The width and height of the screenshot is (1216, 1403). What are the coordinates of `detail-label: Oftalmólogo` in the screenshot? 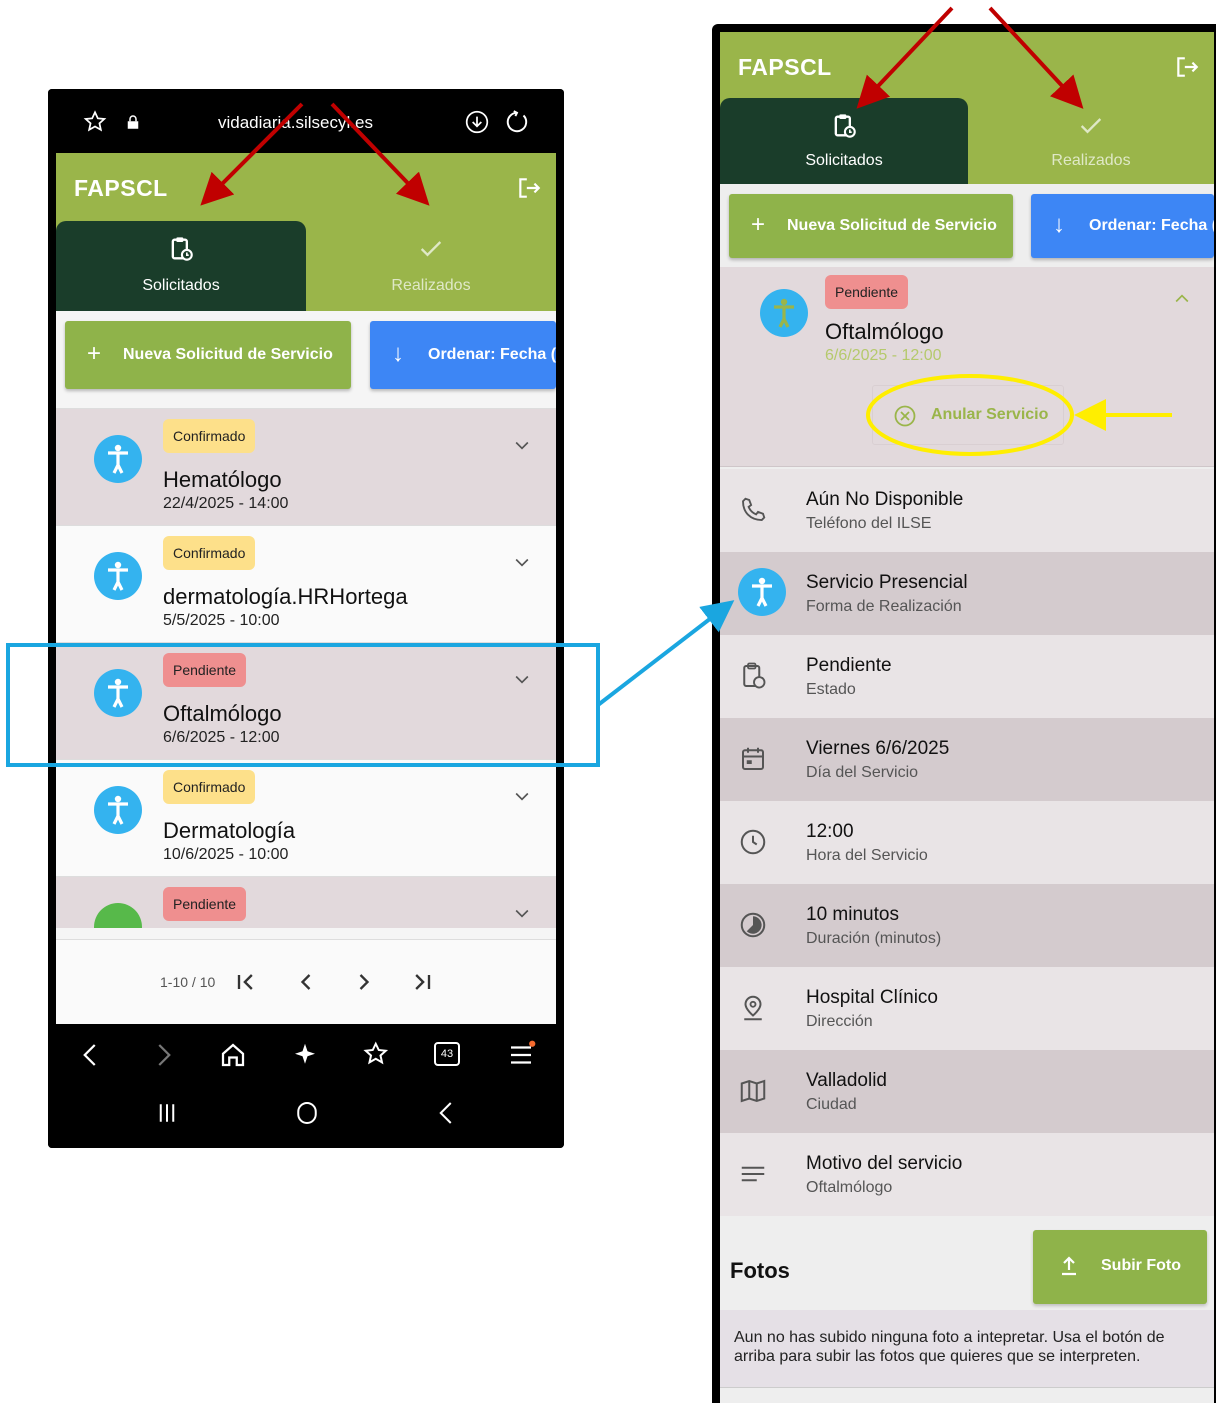 It's located at (849, 1187).